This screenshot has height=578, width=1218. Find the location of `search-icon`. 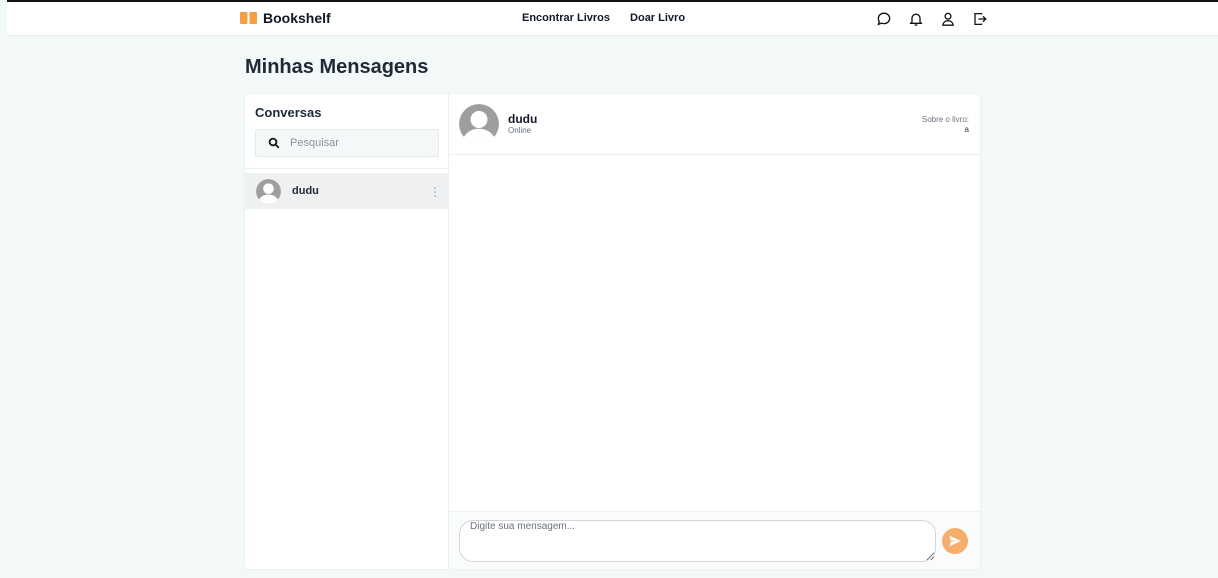

search-icon is located at coordinates (274, 143).